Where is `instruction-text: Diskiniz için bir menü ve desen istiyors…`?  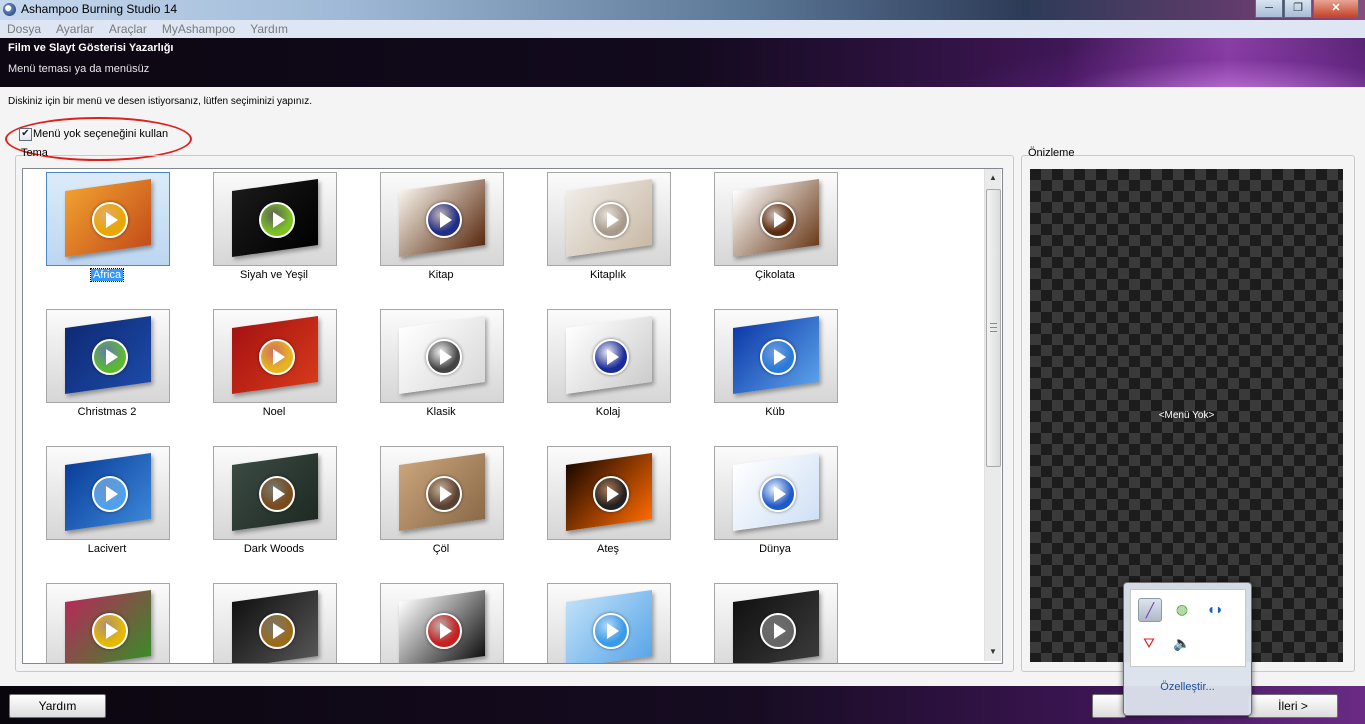
instruction-text: Diskiniz için bir menü ve desen istiyors… is located at coordinates (160, 101).